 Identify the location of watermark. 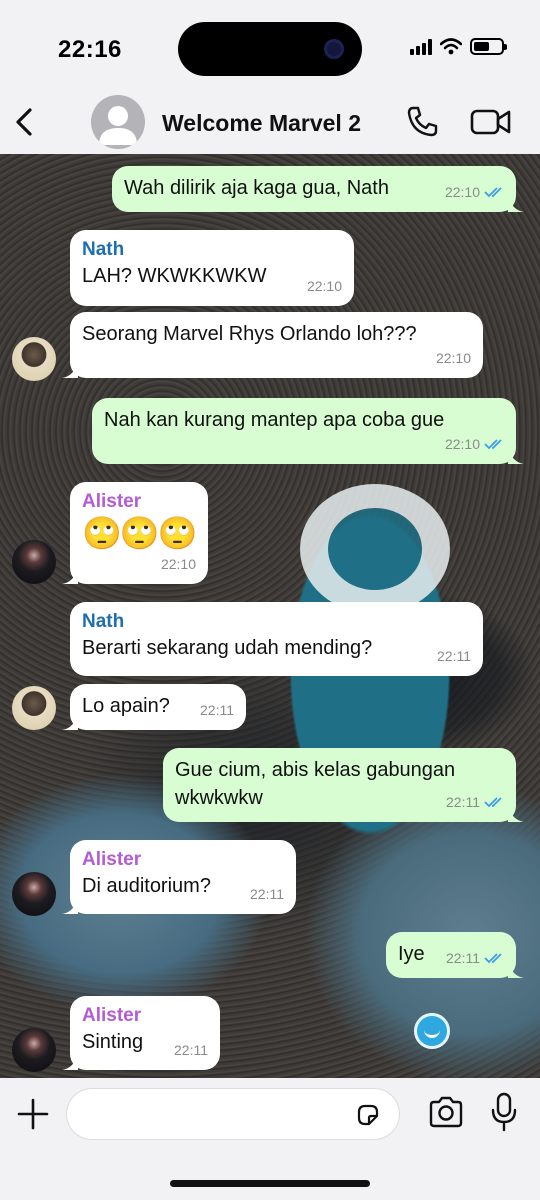
(432, 1031).